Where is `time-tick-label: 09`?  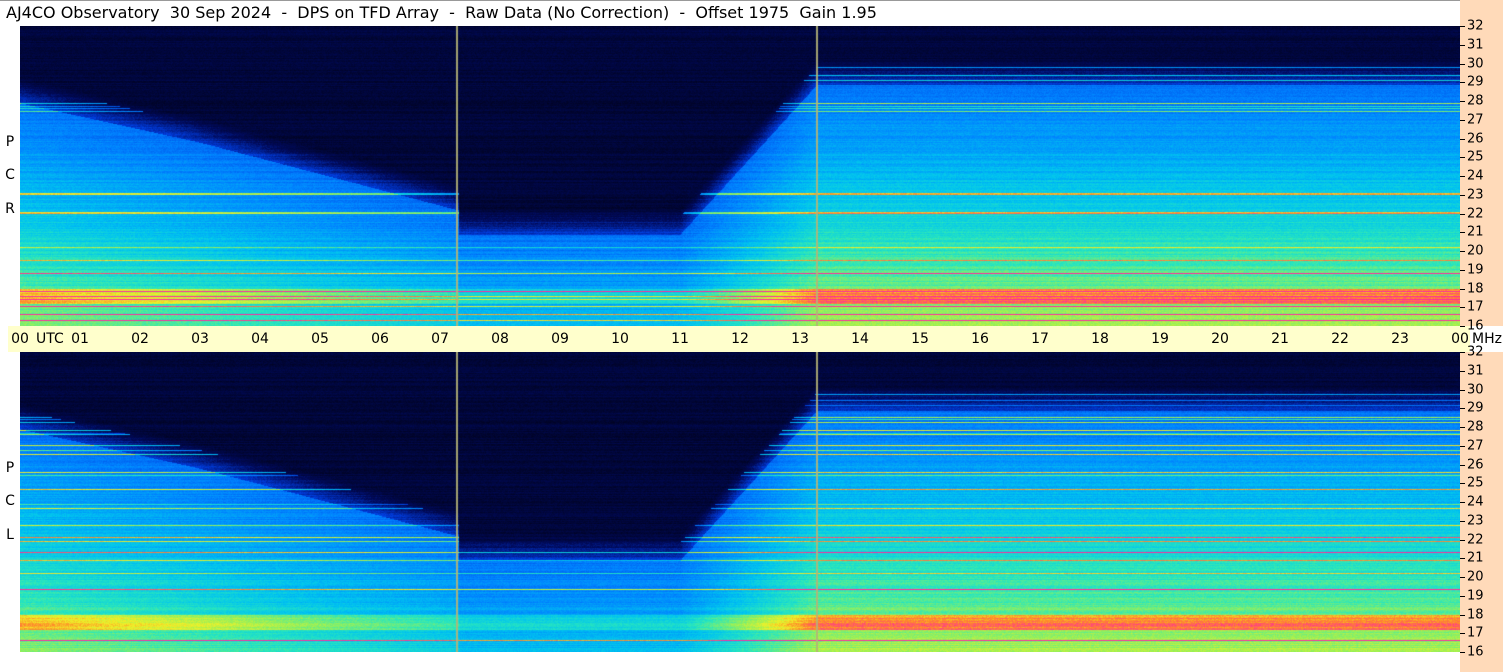
time-tick-label: 09 is located at coordinates (560, 339).